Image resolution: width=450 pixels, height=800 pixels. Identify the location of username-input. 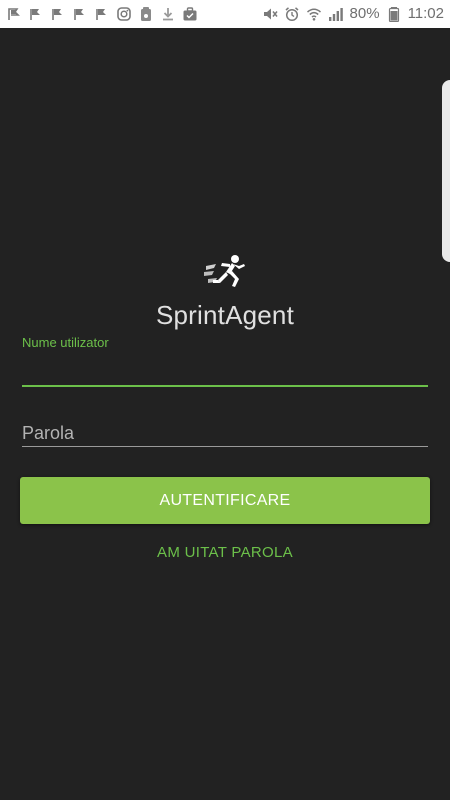
(225, 369).